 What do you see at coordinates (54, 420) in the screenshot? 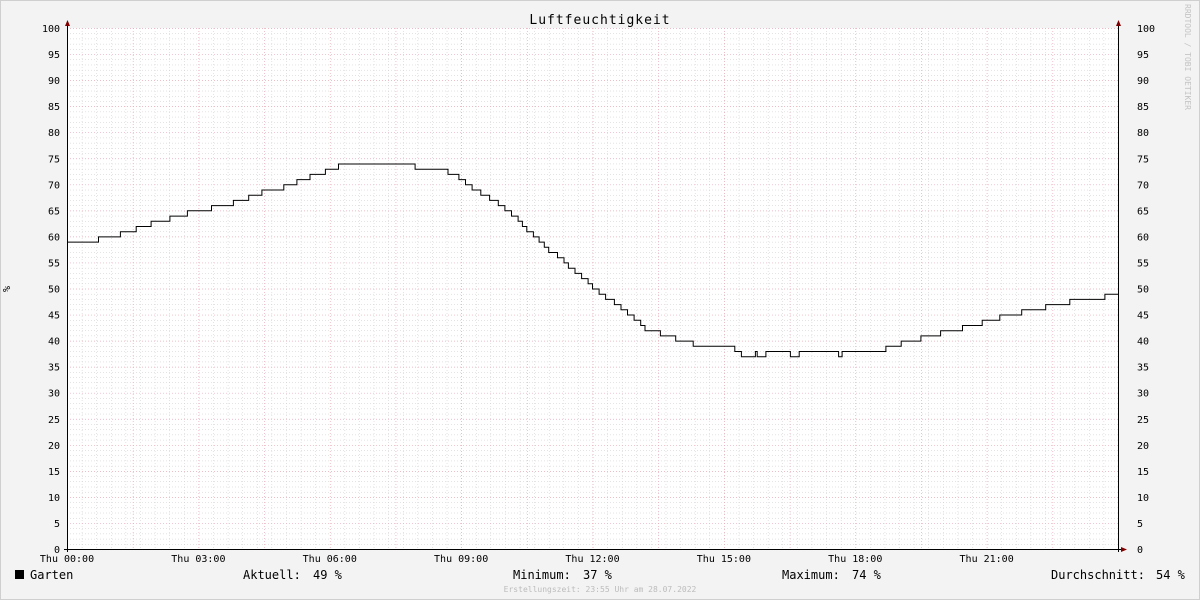
I see `y-tick-label-left: 25` at bounding box center [54, 420].